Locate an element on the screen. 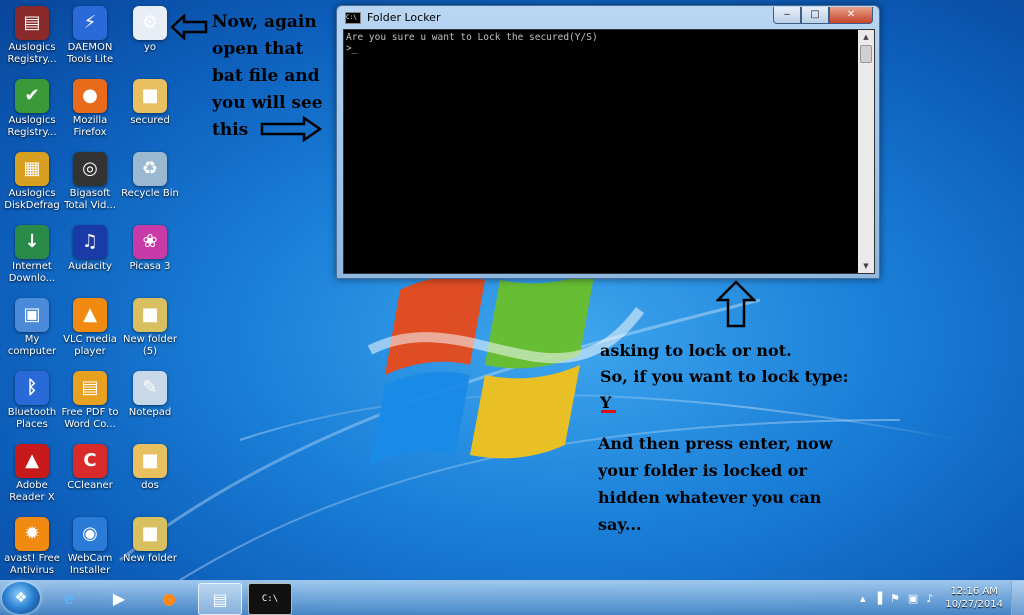 Image resolution: width=1024 pixels, height=615 pixels. desktop-icon: ■ New folder is located at coordinates (150, 547).